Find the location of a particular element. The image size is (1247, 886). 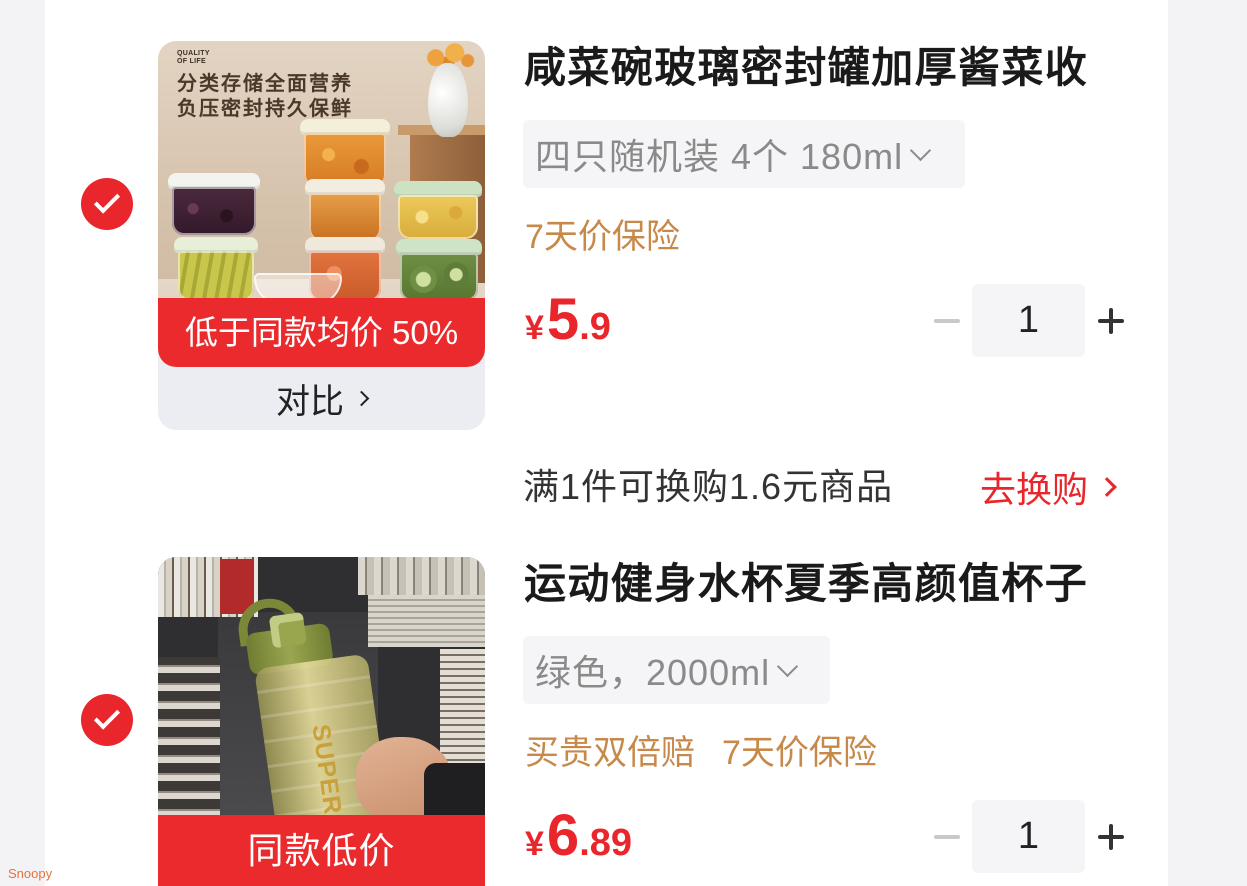

bottle-spout is located at coordinates (287, 630).